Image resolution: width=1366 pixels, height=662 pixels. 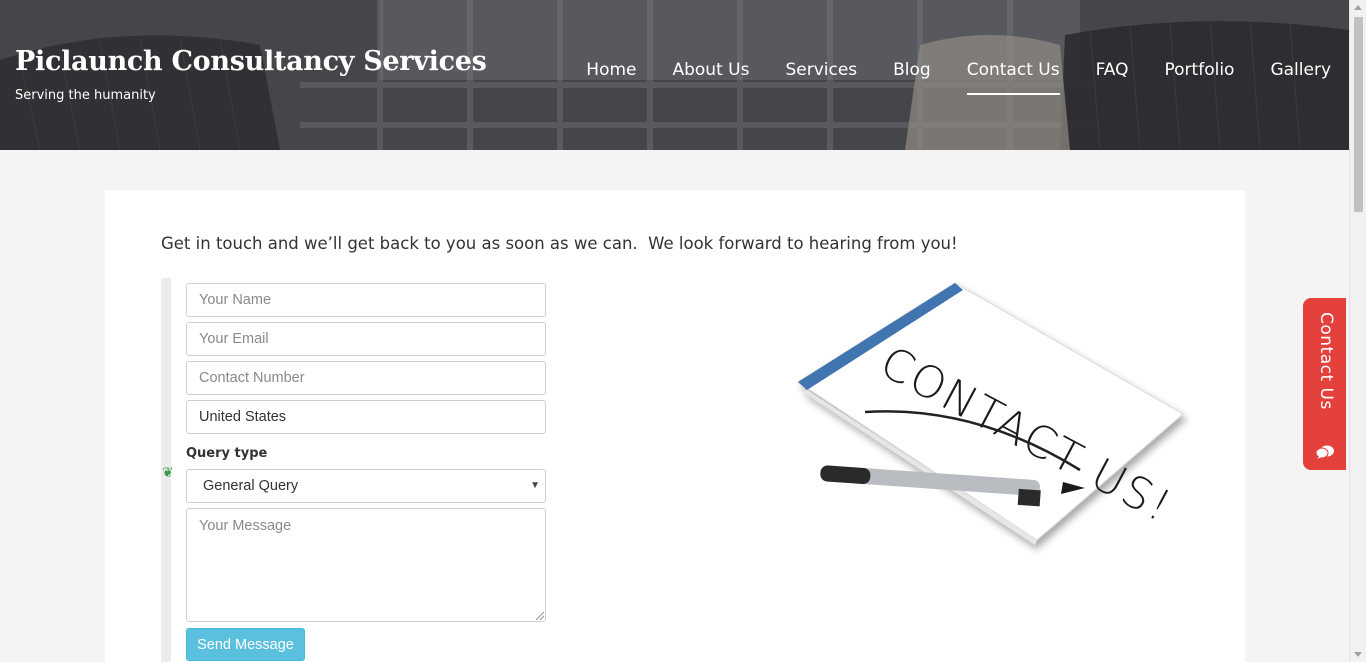 I want to click on send-message-button: Send Message, so click(x=245, y=644).